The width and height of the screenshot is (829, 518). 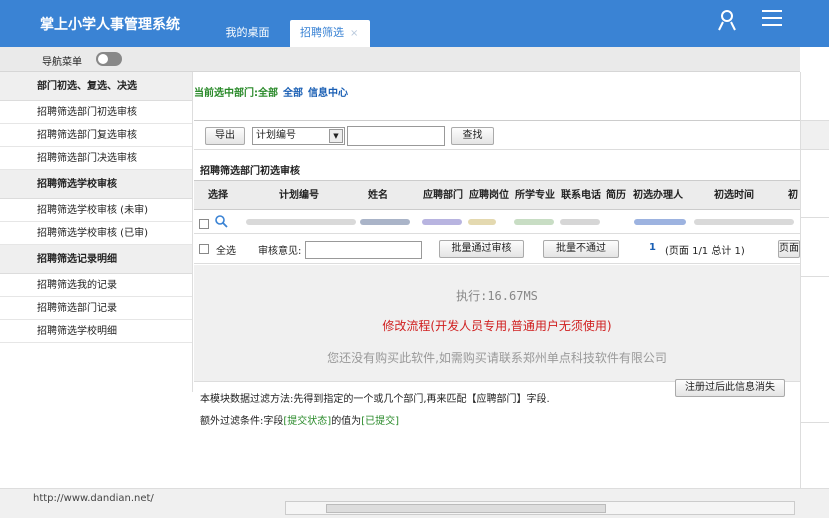 I want to click on th-position: 应聘岗位, so click(x=489, y=195).